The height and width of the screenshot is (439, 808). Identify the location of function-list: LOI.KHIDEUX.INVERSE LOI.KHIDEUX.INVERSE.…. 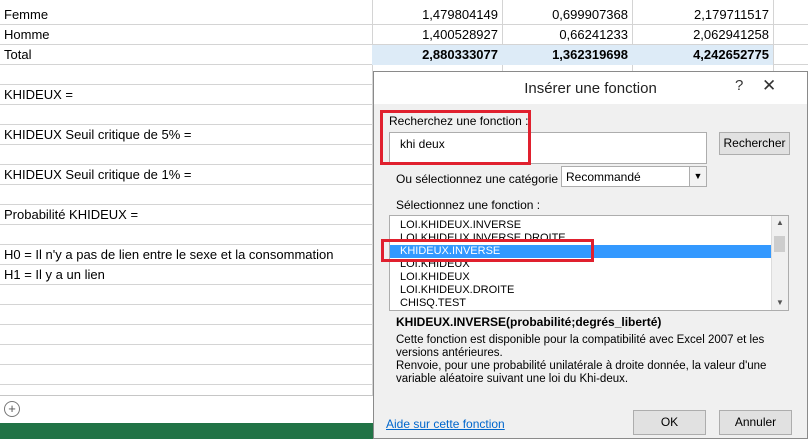
(589, 263).